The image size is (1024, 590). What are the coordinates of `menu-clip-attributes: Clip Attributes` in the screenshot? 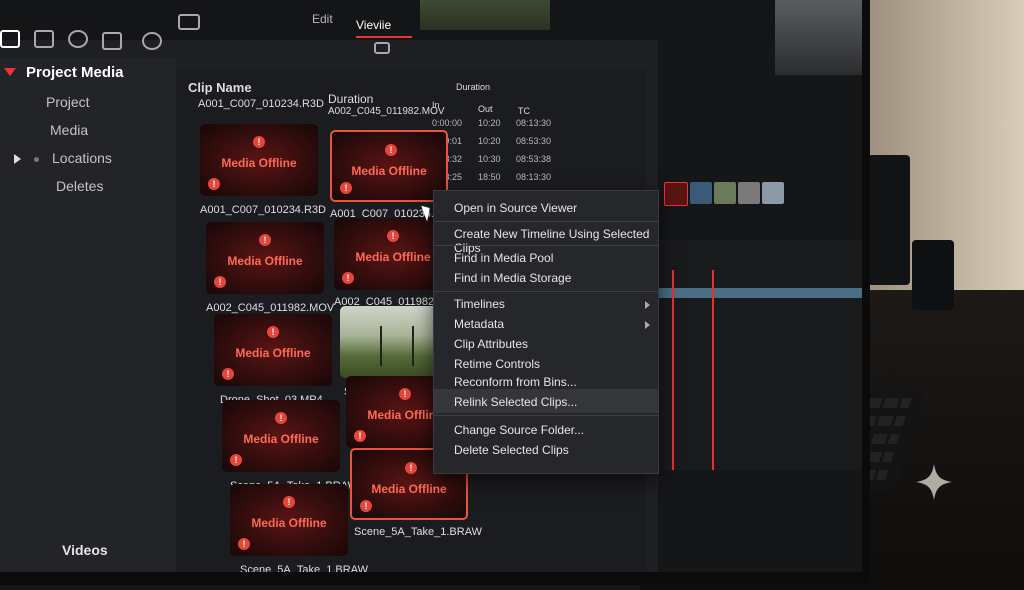 It's located at (491, 344).